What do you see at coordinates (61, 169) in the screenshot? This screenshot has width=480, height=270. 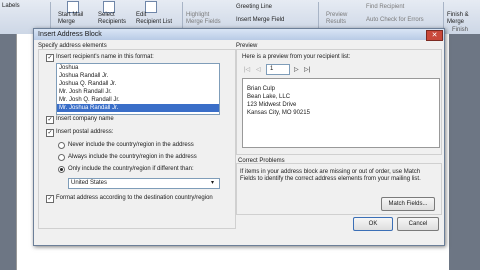 I see `radio-only` at bounding box center [61, 169].